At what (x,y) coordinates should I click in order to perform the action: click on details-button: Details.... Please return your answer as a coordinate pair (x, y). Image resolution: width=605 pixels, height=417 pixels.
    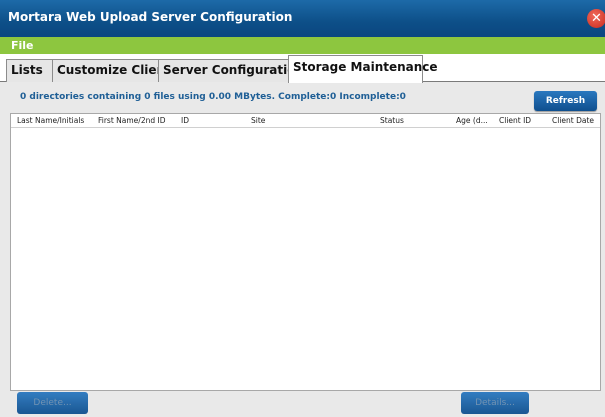
    Looking at the image, I should click on (495, 403).